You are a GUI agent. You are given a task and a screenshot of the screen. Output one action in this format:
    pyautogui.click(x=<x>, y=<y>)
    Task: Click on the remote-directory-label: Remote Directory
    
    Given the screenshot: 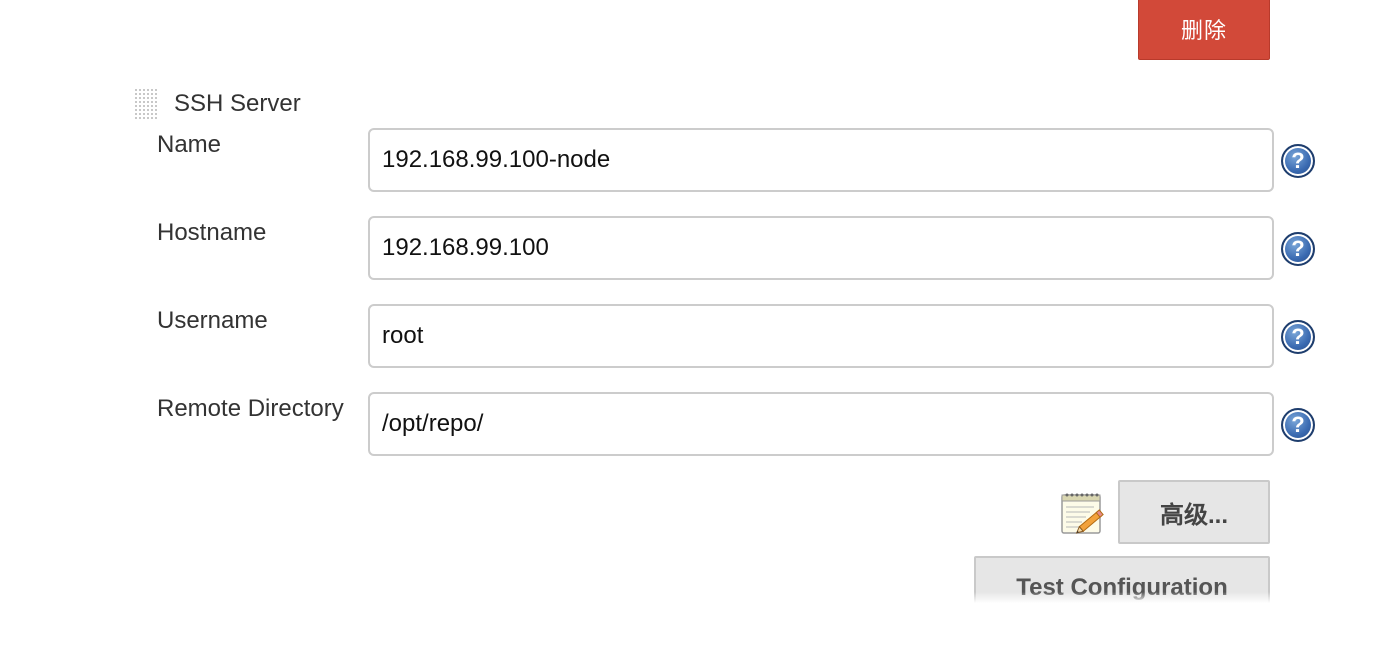 What is the action you would take?
    pyautogui.click(x=250, y=408)
    